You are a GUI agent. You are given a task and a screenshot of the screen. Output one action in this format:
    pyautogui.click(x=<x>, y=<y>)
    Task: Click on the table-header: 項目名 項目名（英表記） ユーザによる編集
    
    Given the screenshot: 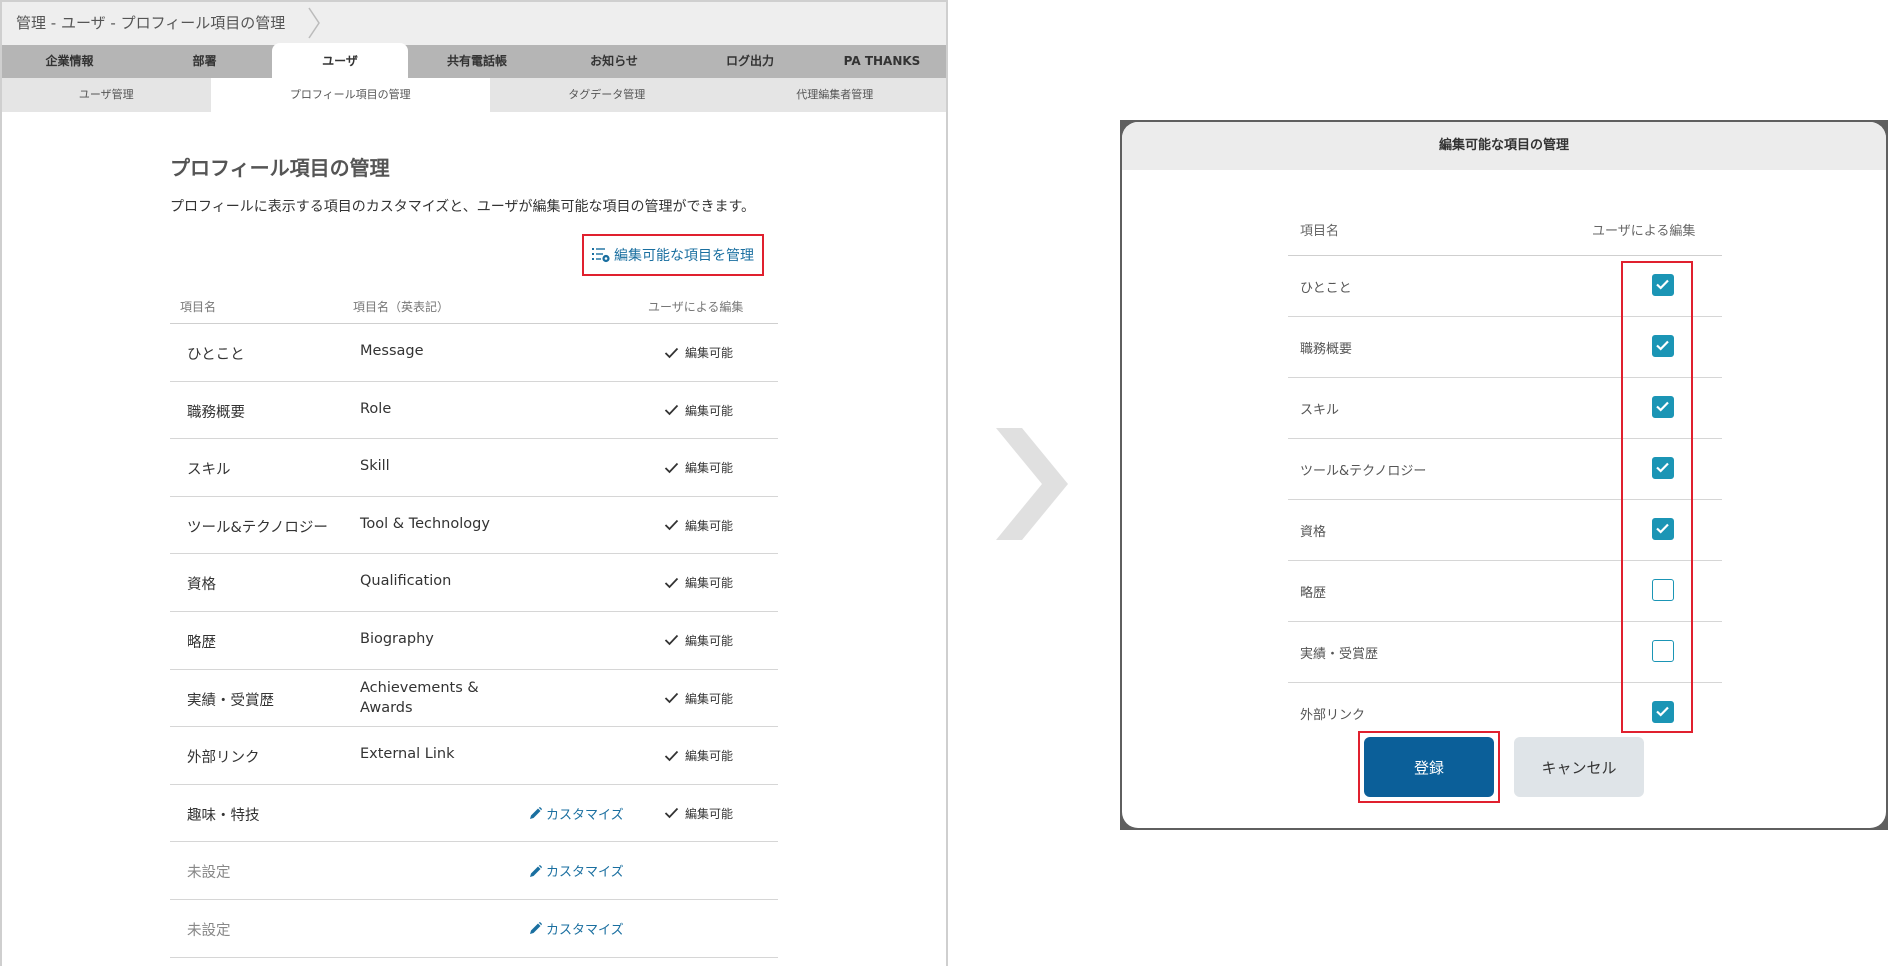 What is the action you would take?
    pyautogui.click(x=474, y=304)
    